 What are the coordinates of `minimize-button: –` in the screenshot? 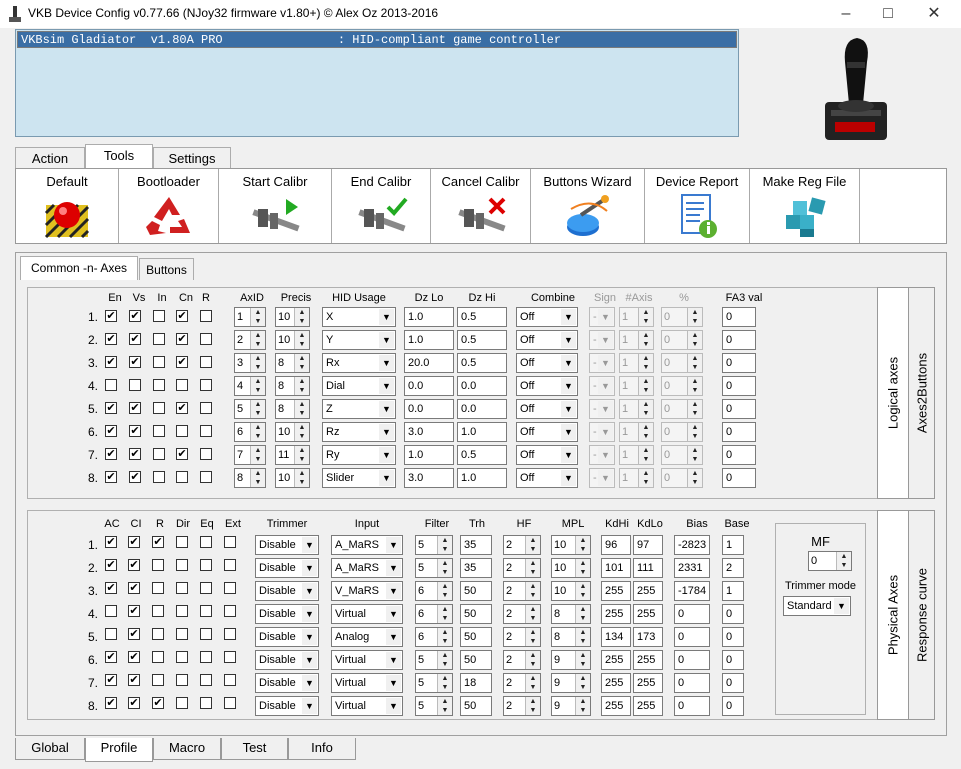 It's located at (846, 14).